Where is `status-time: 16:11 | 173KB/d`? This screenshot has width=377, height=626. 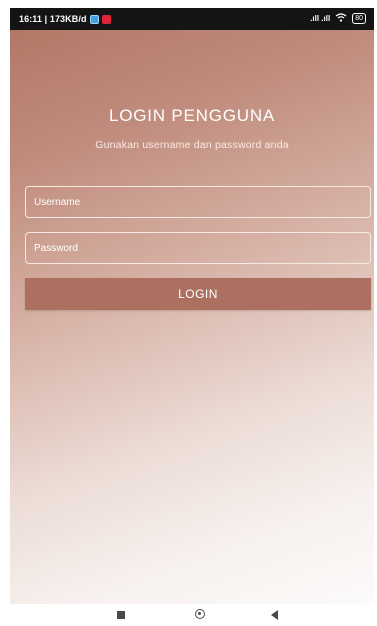 status-time: 16:11 | 173KB/d is located at coordinates (53, 19).